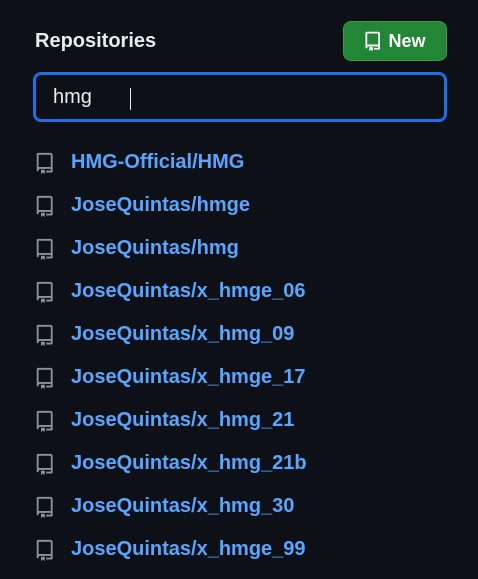 The width and height of the screenshot is (478, 579). What do you see at coordinates (130, 99) in the screenshot?
I see `text-caret` at bounding box center [130, 99].